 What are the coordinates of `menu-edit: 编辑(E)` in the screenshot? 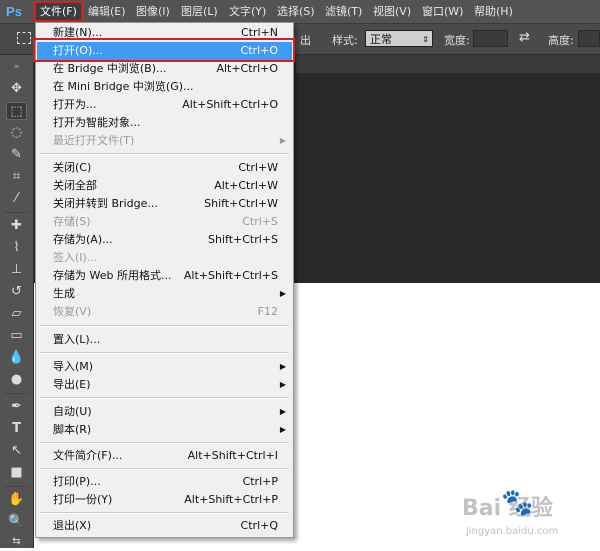 It's located at (107, 11).